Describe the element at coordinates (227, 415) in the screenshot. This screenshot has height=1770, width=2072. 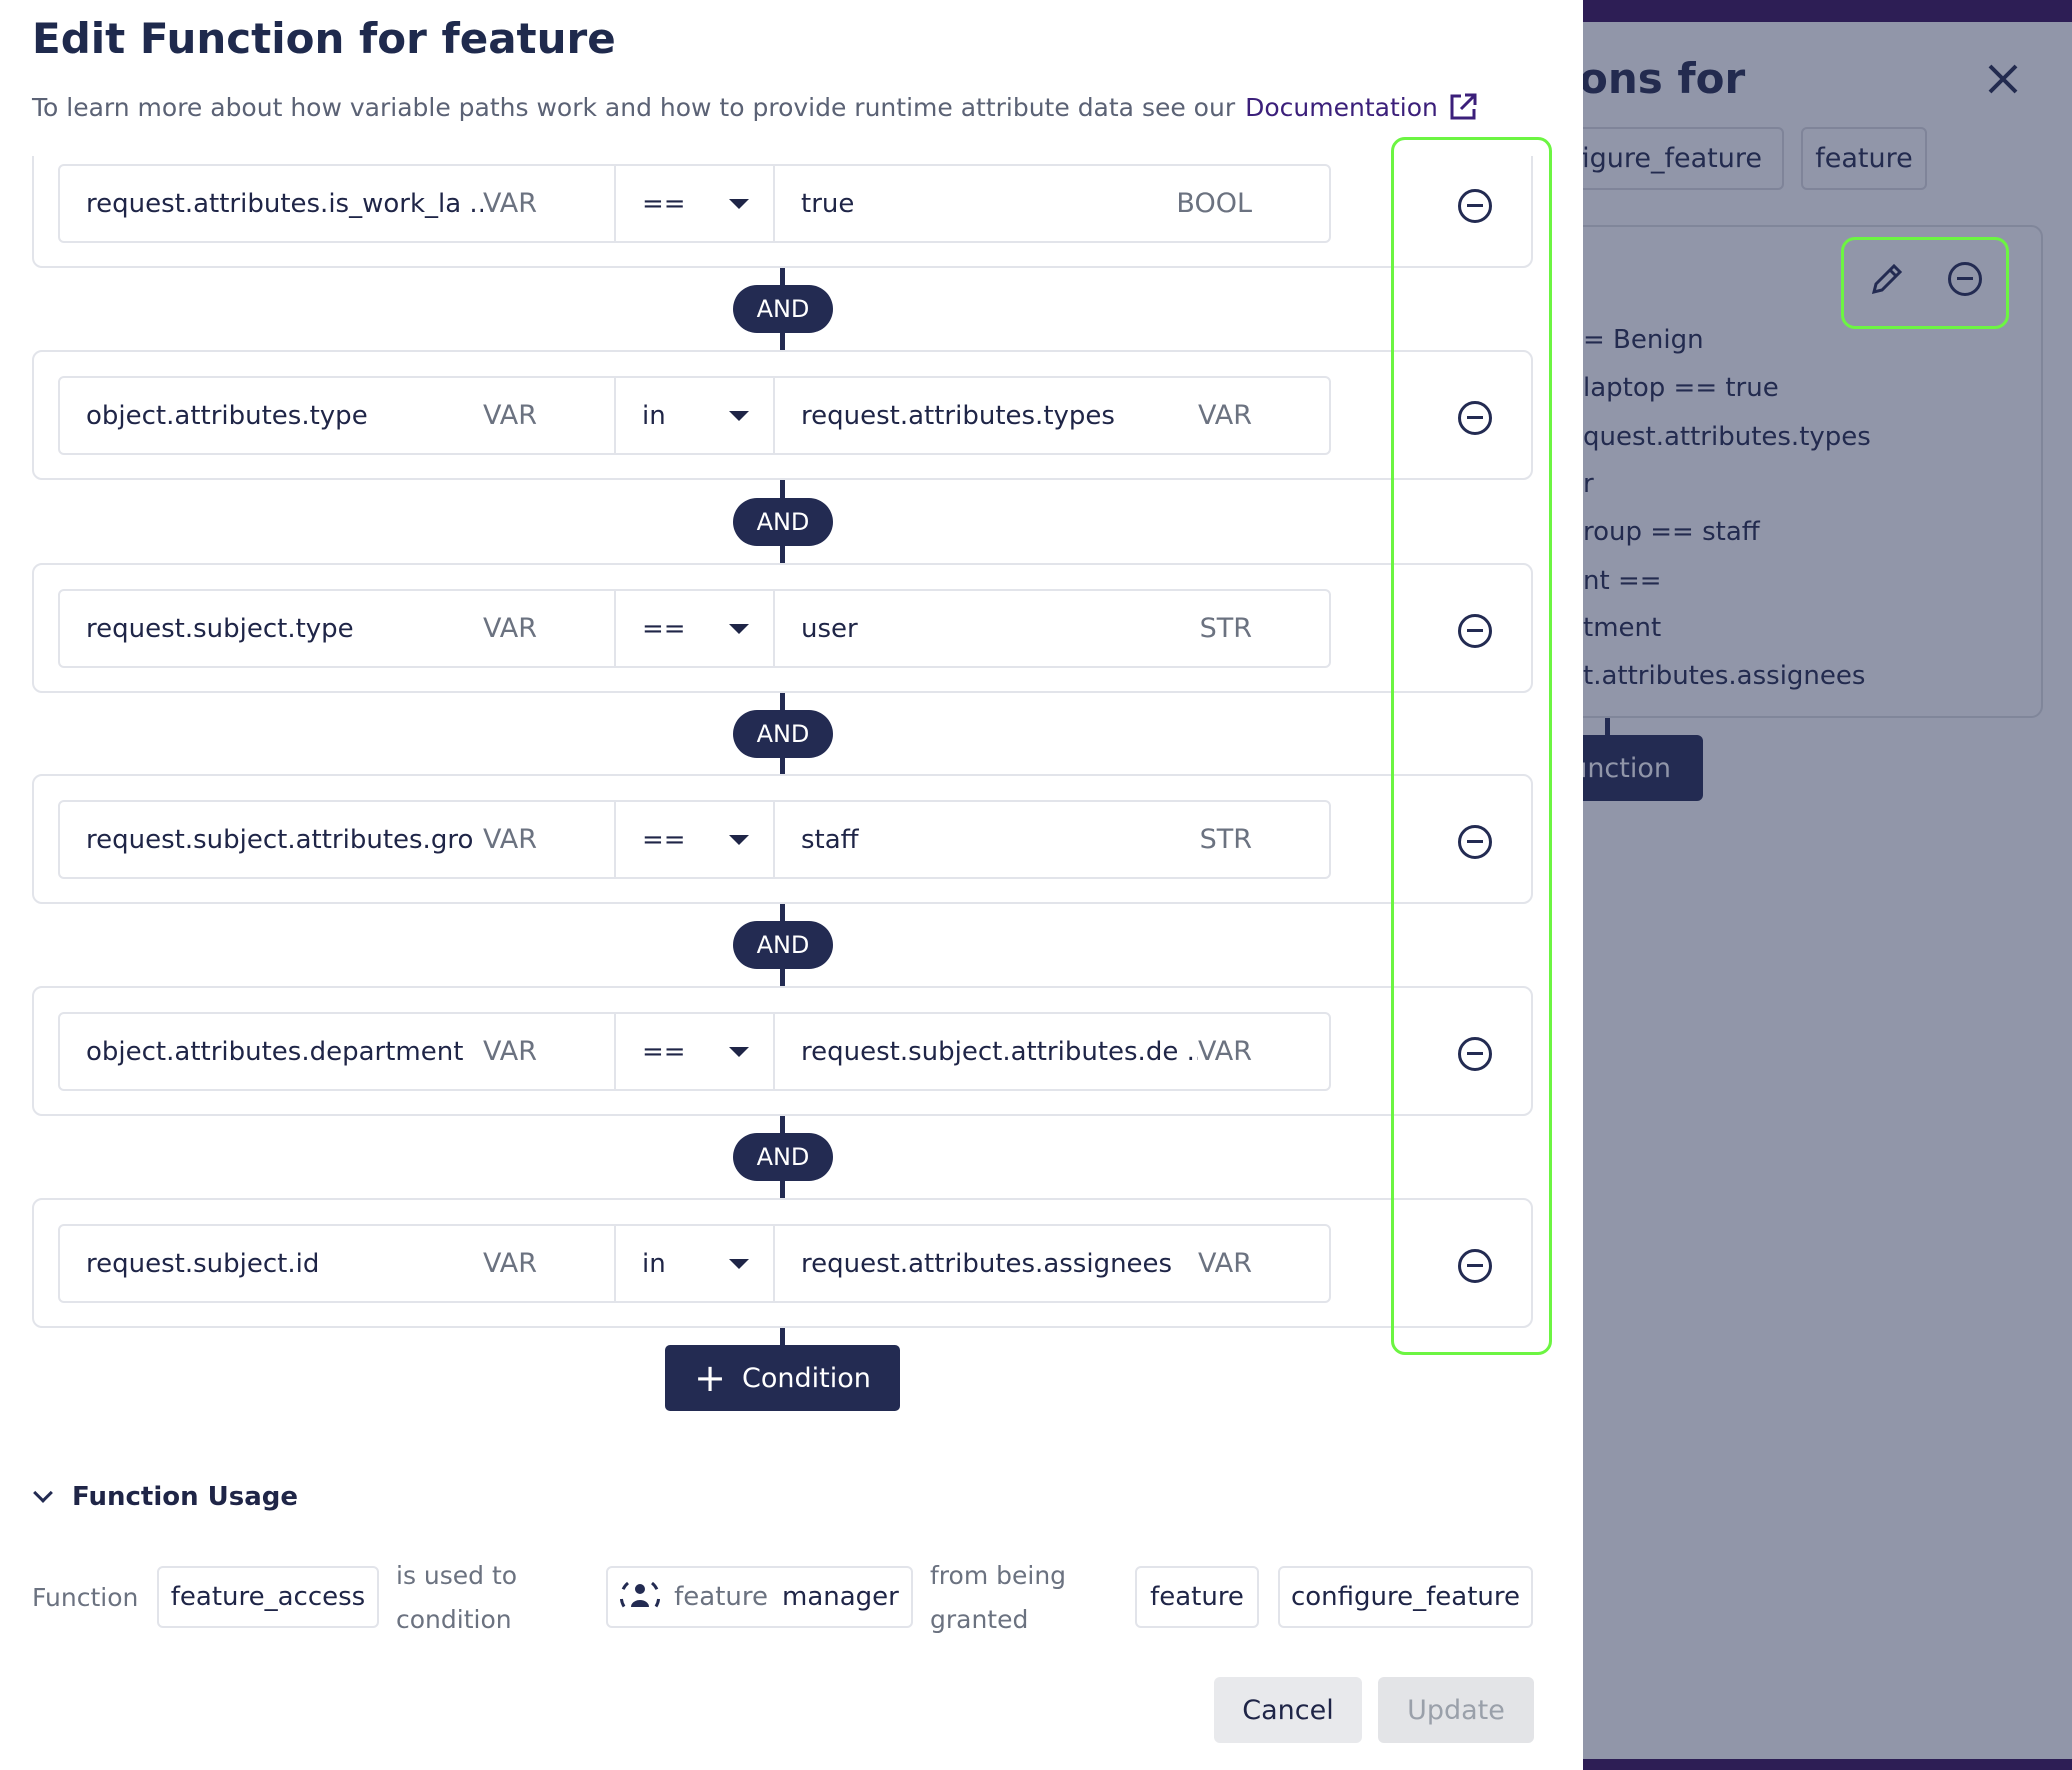
I see `left-operand-value: object.attributes.type` at that location.